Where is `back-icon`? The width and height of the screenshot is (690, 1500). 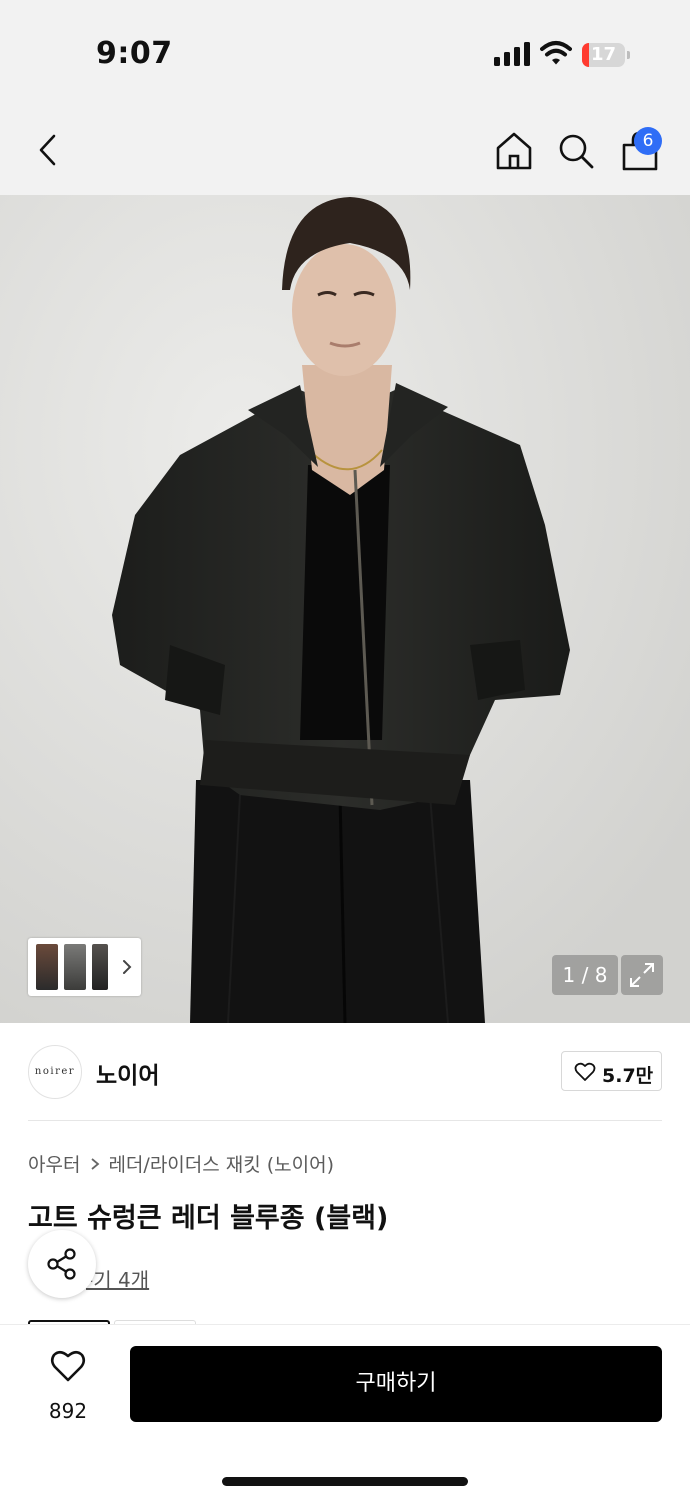
back-icon is located at coordinates (48, 150).